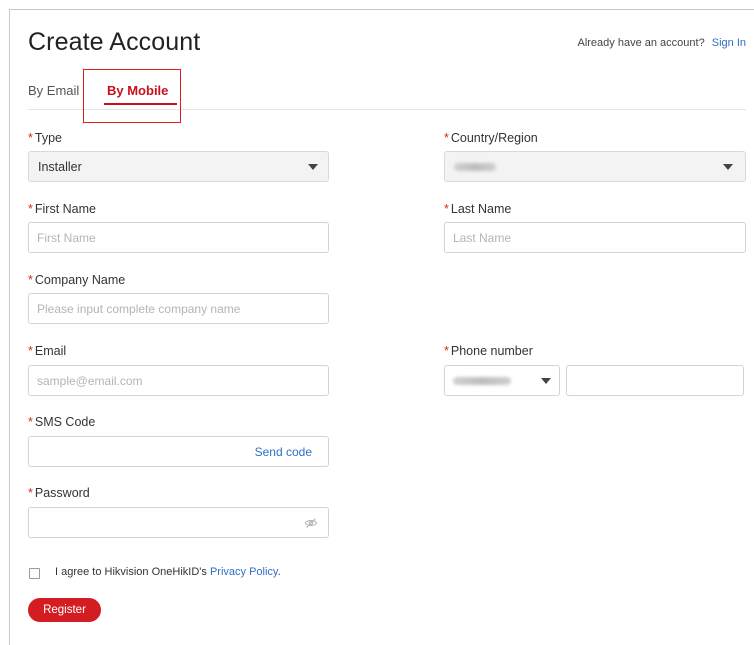  What do you see at coordinates (64, 610) in the screenshot?
I see `register-button: Register` at bounding box center [64, 610].